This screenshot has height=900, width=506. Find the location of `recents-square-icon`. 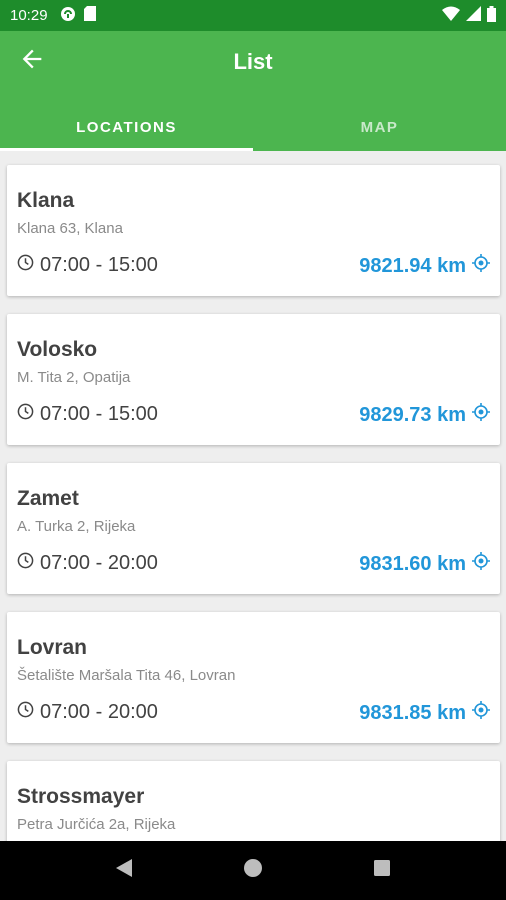

recents-square-icon is located at coordinates (382, 870).